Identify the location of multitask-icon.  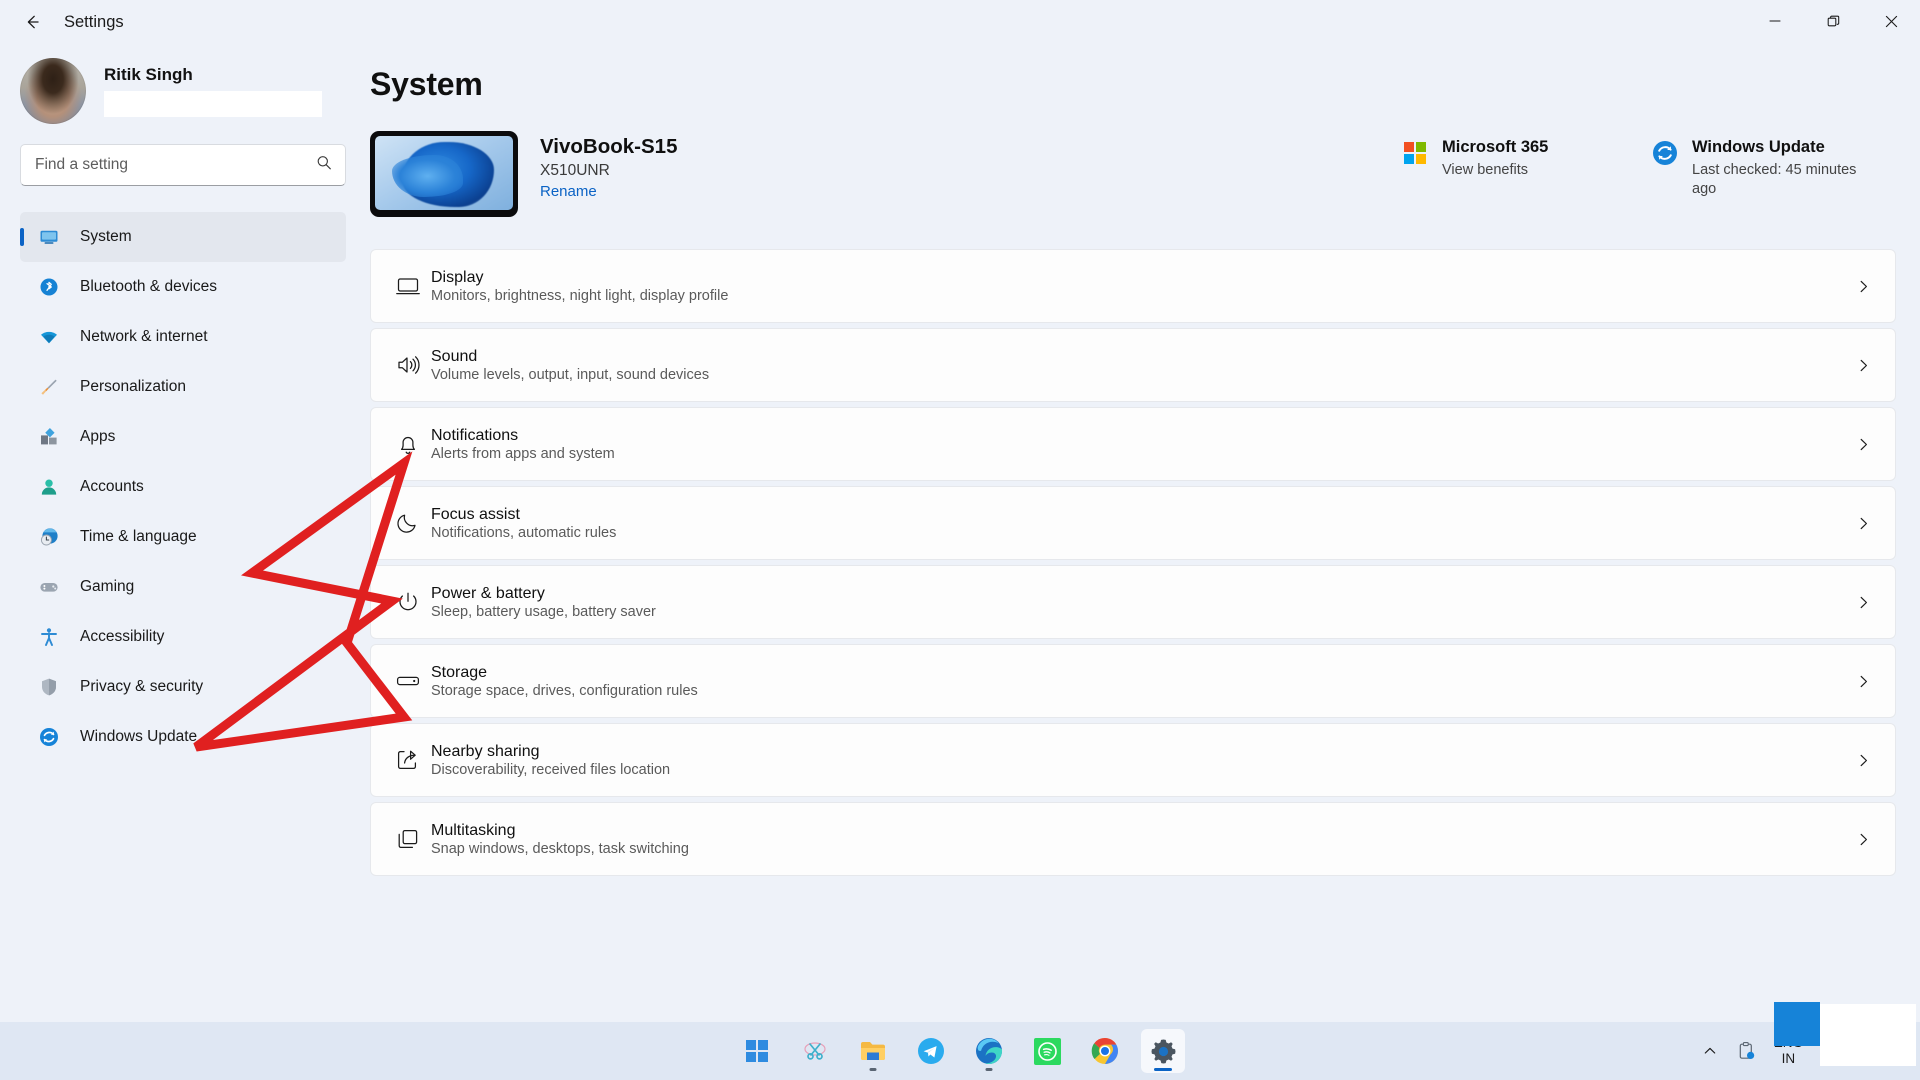
(413, 839).